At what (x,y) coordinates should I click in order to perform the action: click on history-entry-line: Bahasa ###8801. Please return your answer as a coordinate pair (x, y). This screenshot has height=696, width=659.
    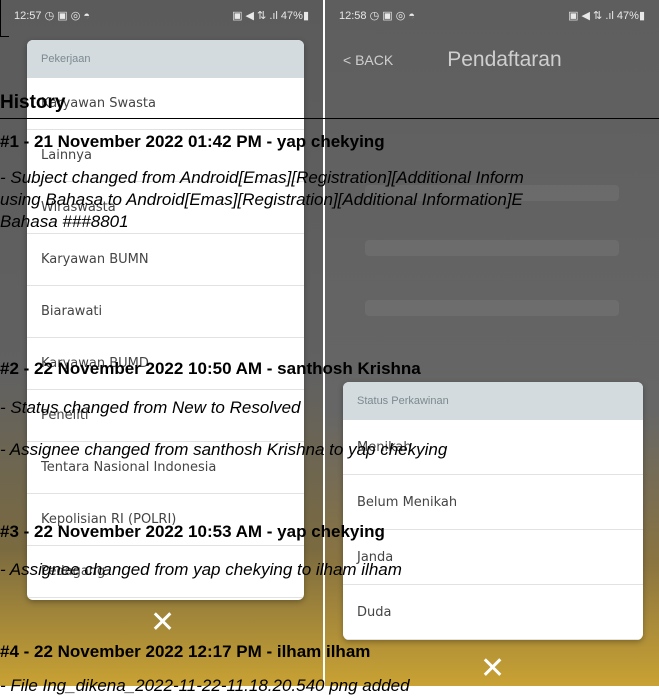
    Looking at the image, I should click on (64, 221).